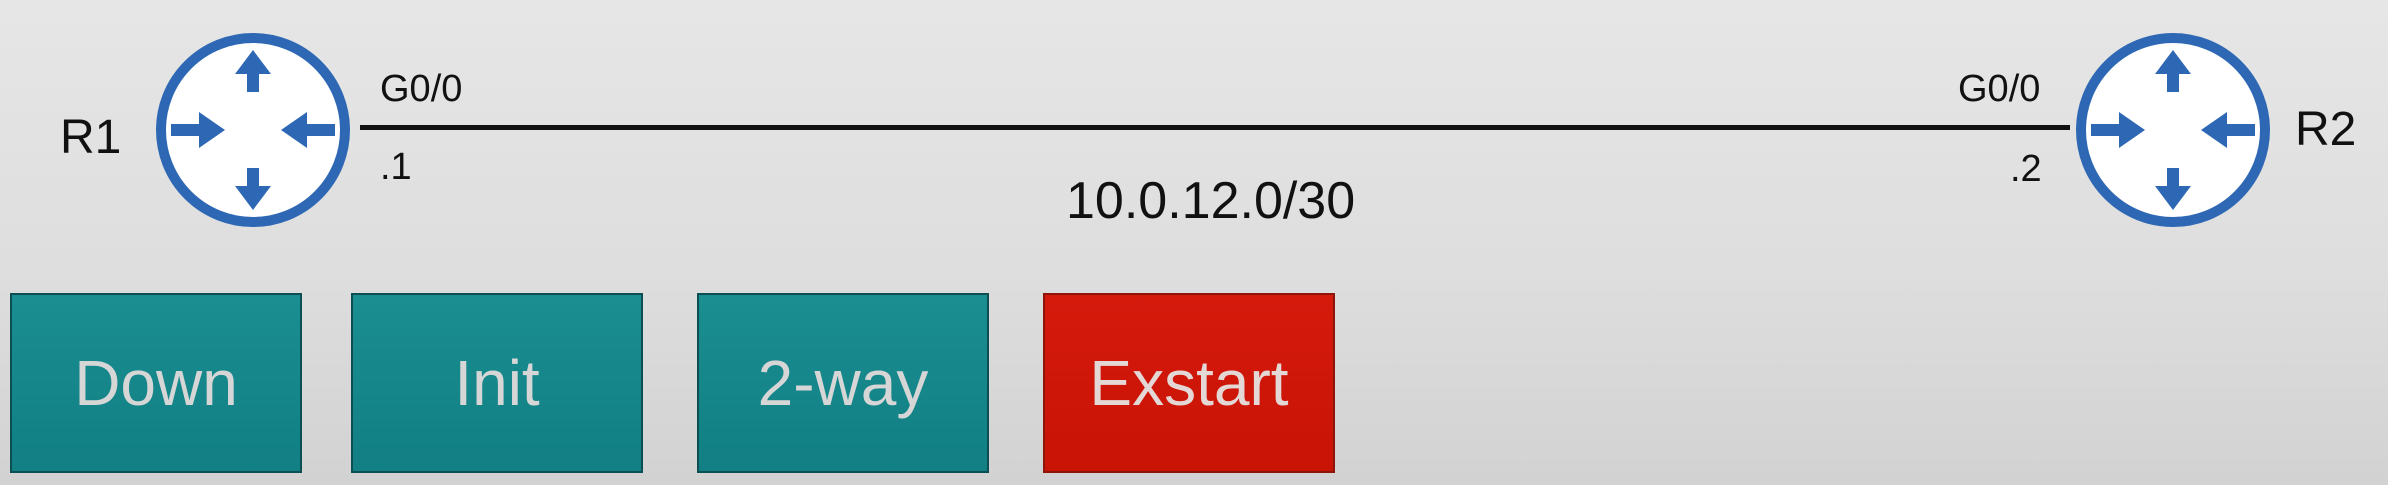  I want to click on state-down-button: Down, so click(156, 383).